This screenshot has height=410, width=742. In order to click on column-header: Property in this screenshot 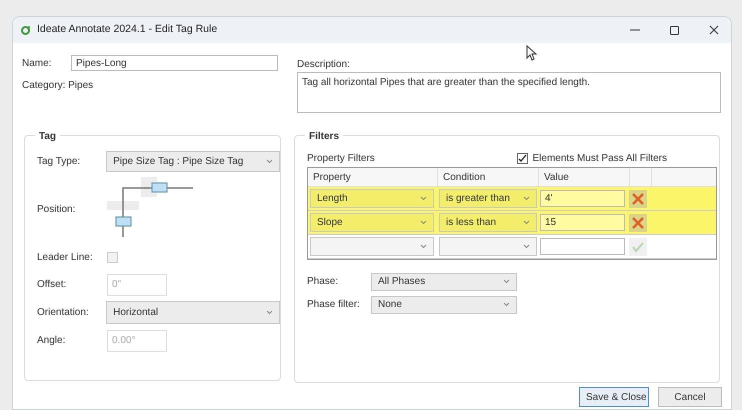, I will do `click(373, 177)`.